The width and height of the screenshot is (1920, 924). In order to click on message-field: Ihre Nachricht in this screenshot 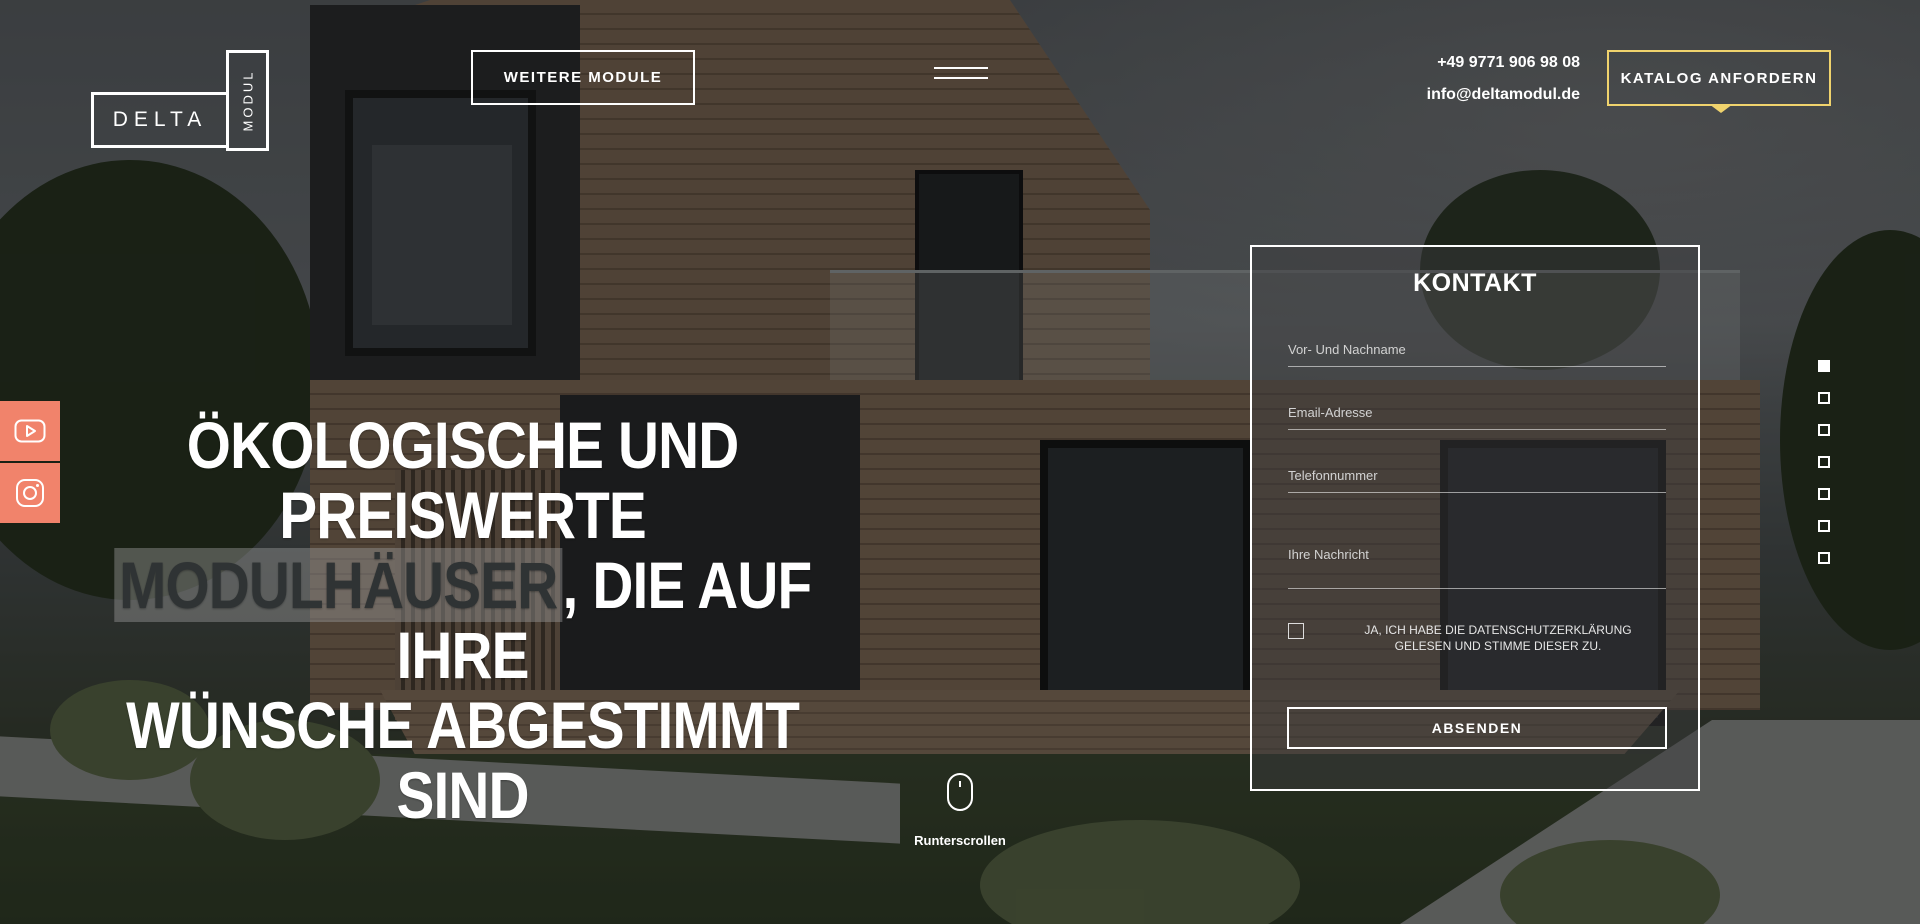, I will do `click(1477, 568)`.